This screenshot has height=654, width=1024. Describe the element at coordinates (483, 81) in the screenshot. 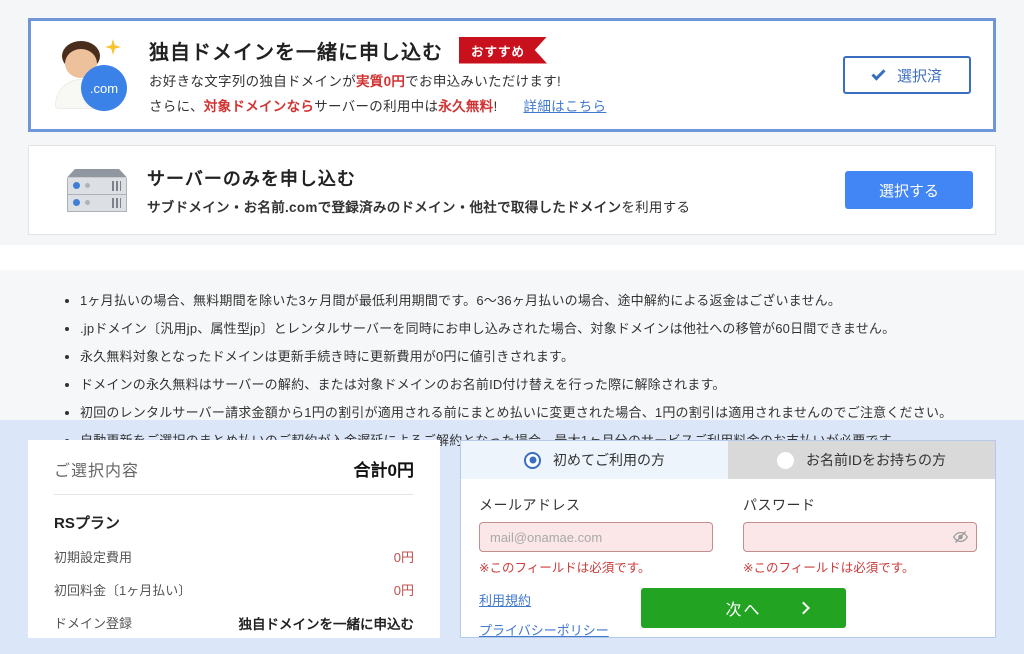

I see `line1-post: でお申込みいただけます!` at that location.